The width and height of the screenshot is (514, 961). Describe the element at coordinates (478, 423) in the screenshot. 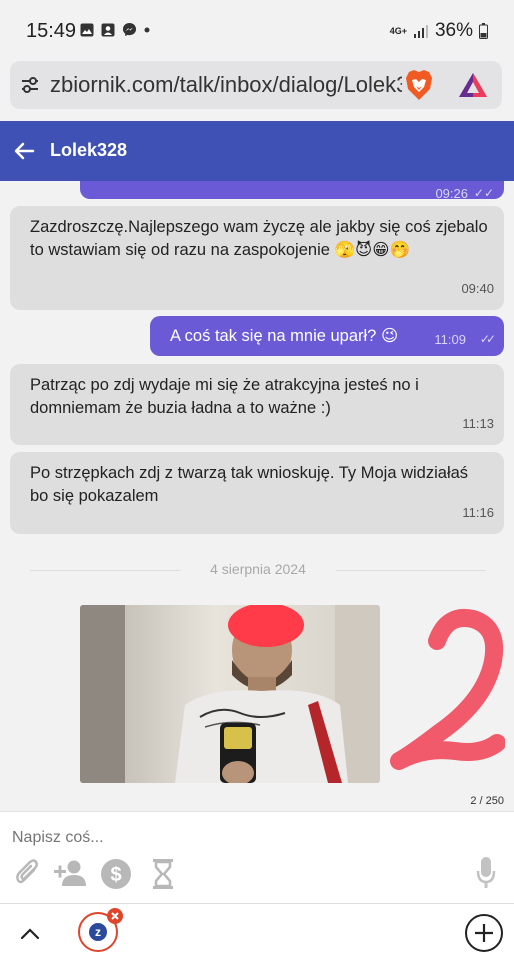

I see `message-time: 11:13` at that location.